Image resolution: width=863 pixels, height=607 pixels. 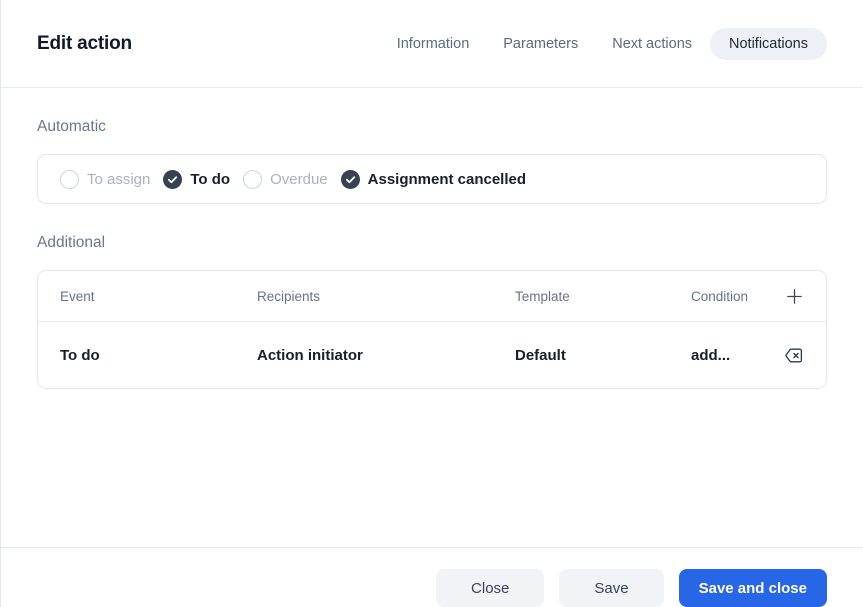 I want to click on checkbox-overdue: Overdue, so click(x=285, y=179).